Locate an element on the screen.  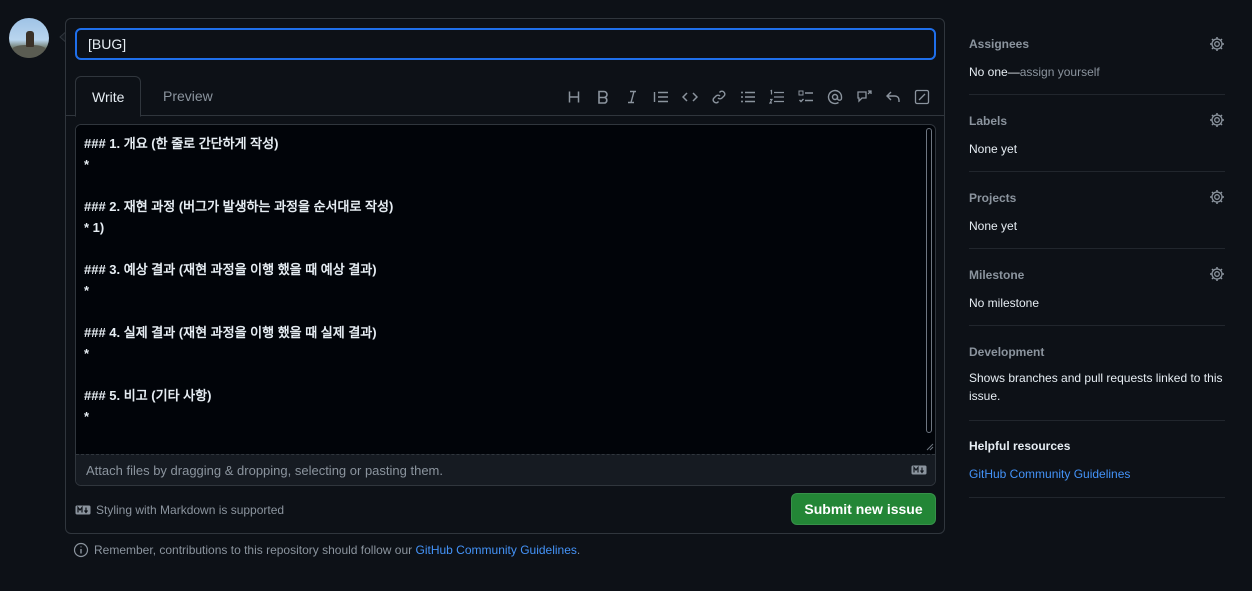
milestone-heading: Milestone is located at coordinates (997, 275).